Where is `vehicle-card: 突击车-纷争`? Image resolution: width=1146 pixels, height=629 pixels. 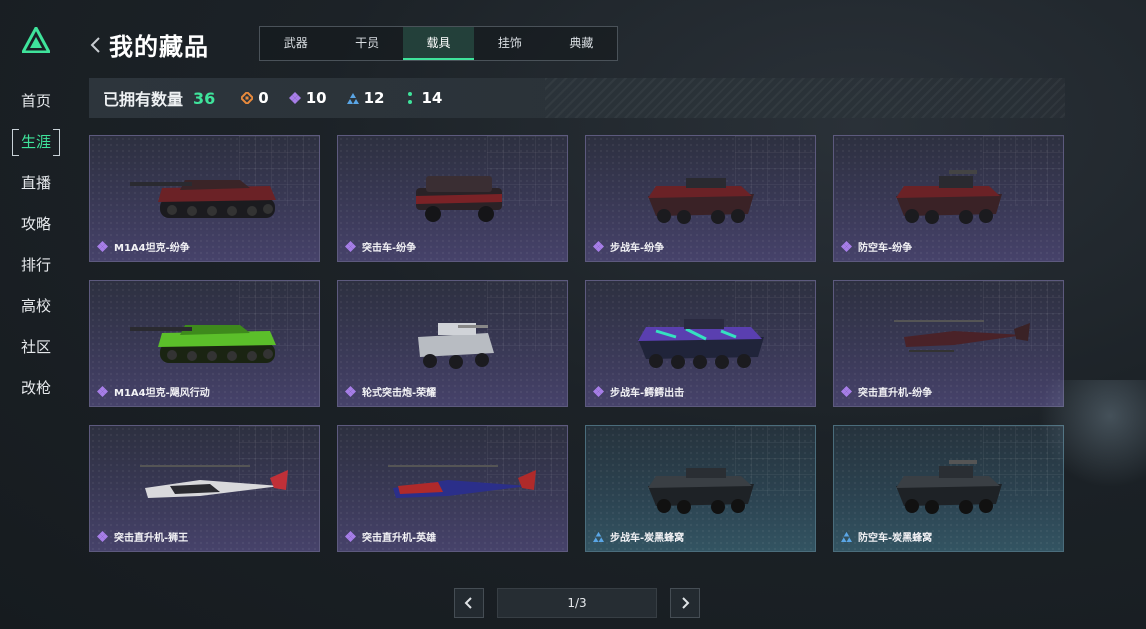
vehicle-card: 突击车-纷争 is located at coordinates (452, 198).